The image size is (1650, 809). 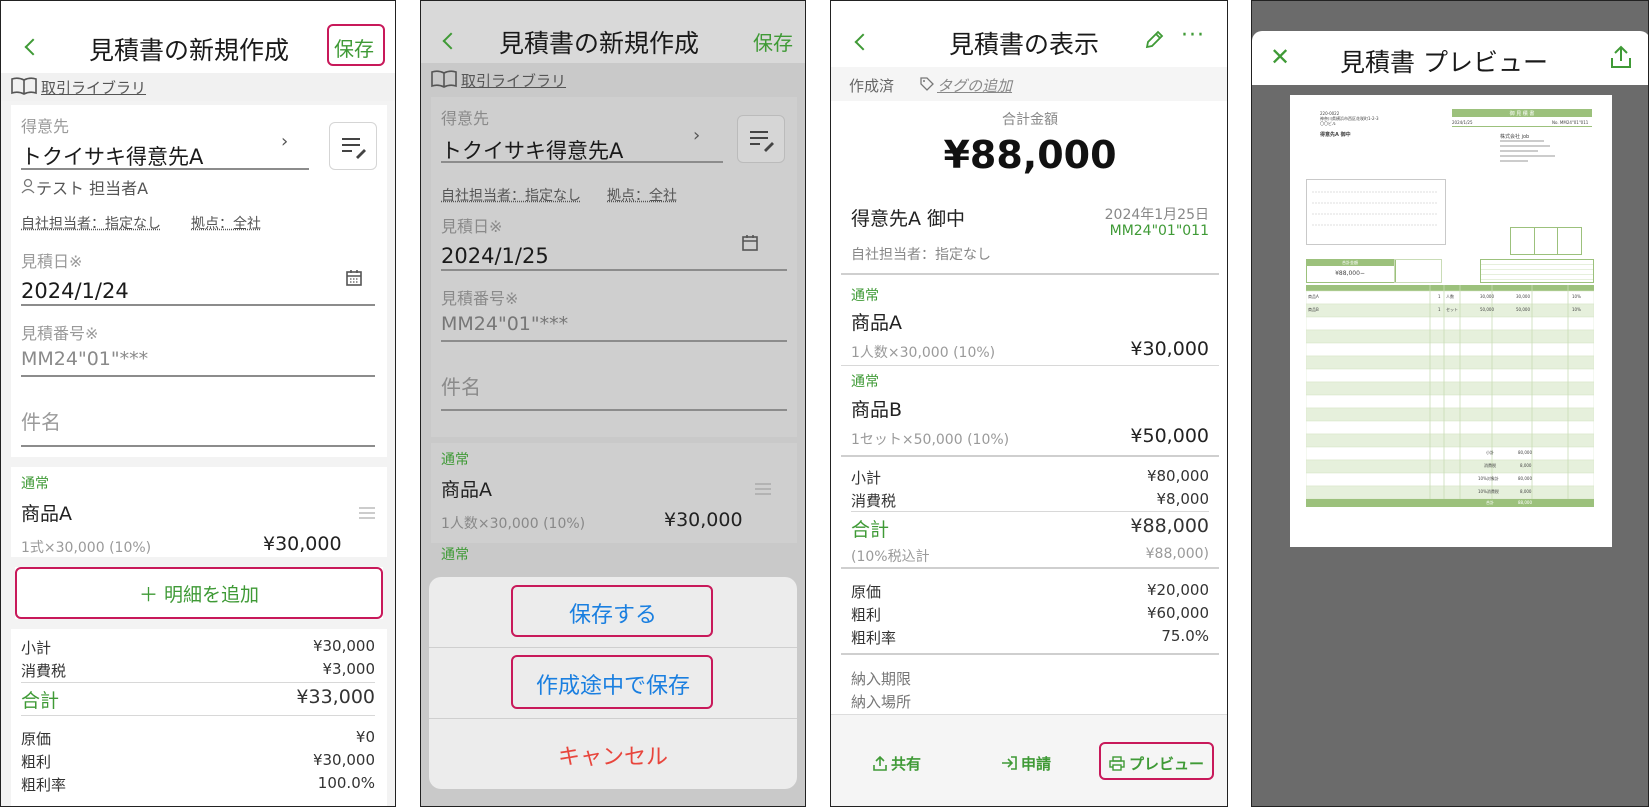 What do you see at coordinates (44, 785) in the screenshot?
I see `margin-label: 粗利率` at bounding box center [44, 785].